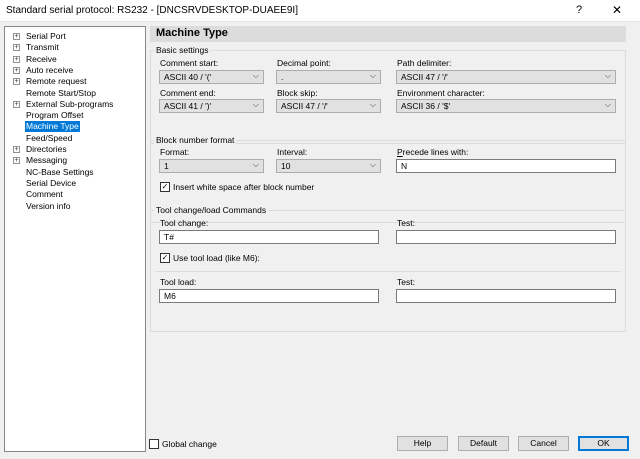  I want to click on global-change-checkbox, so click(154, 444).